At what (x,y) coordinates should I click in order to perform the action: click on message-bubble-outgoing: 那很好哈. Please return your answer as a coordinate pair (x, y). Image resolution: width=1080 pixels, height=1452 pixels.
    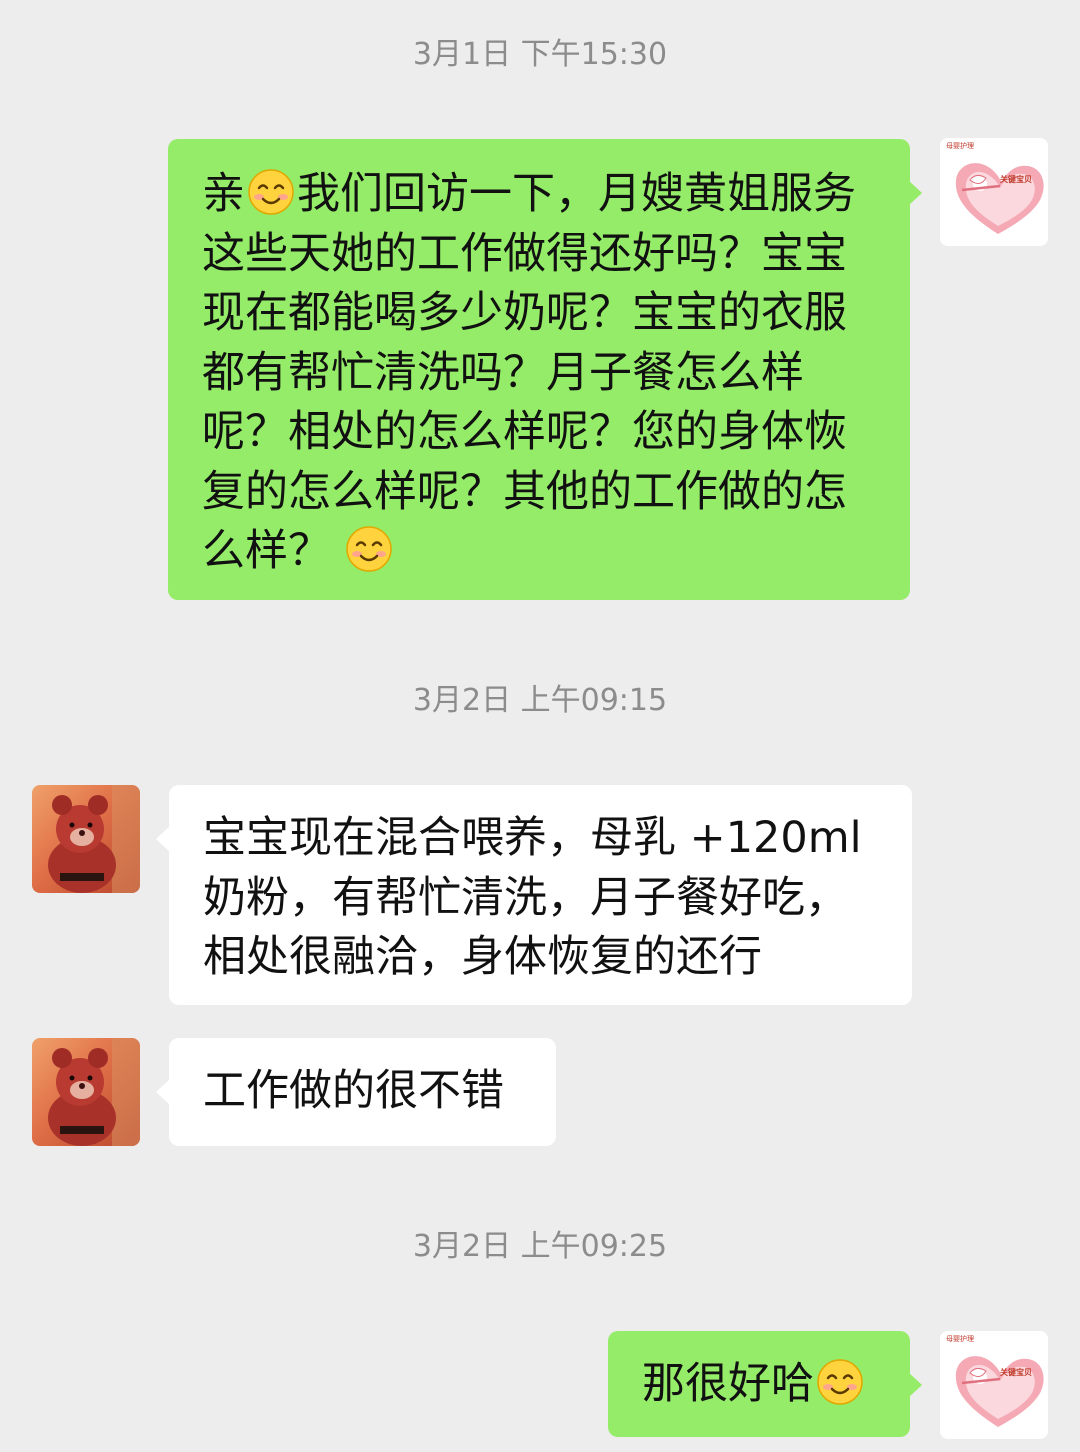
    Looking at the image, I should click on (759, 1384).